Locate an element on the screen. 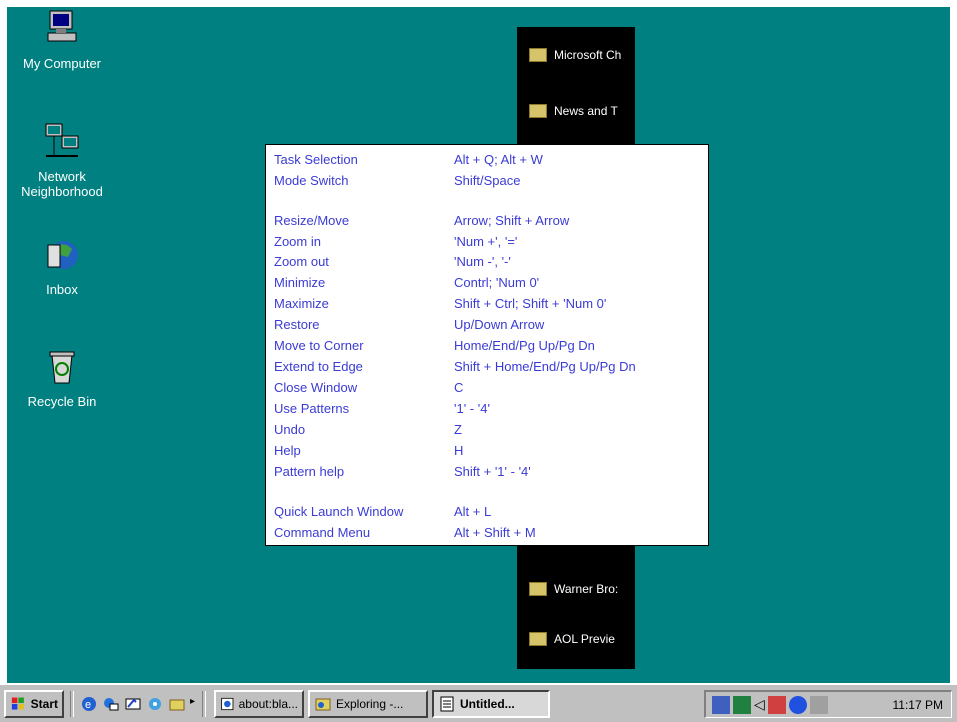 The width and height of the screenshot is (957, 722). shortcut-action: Task Selection is located at coordinates (316, 159).